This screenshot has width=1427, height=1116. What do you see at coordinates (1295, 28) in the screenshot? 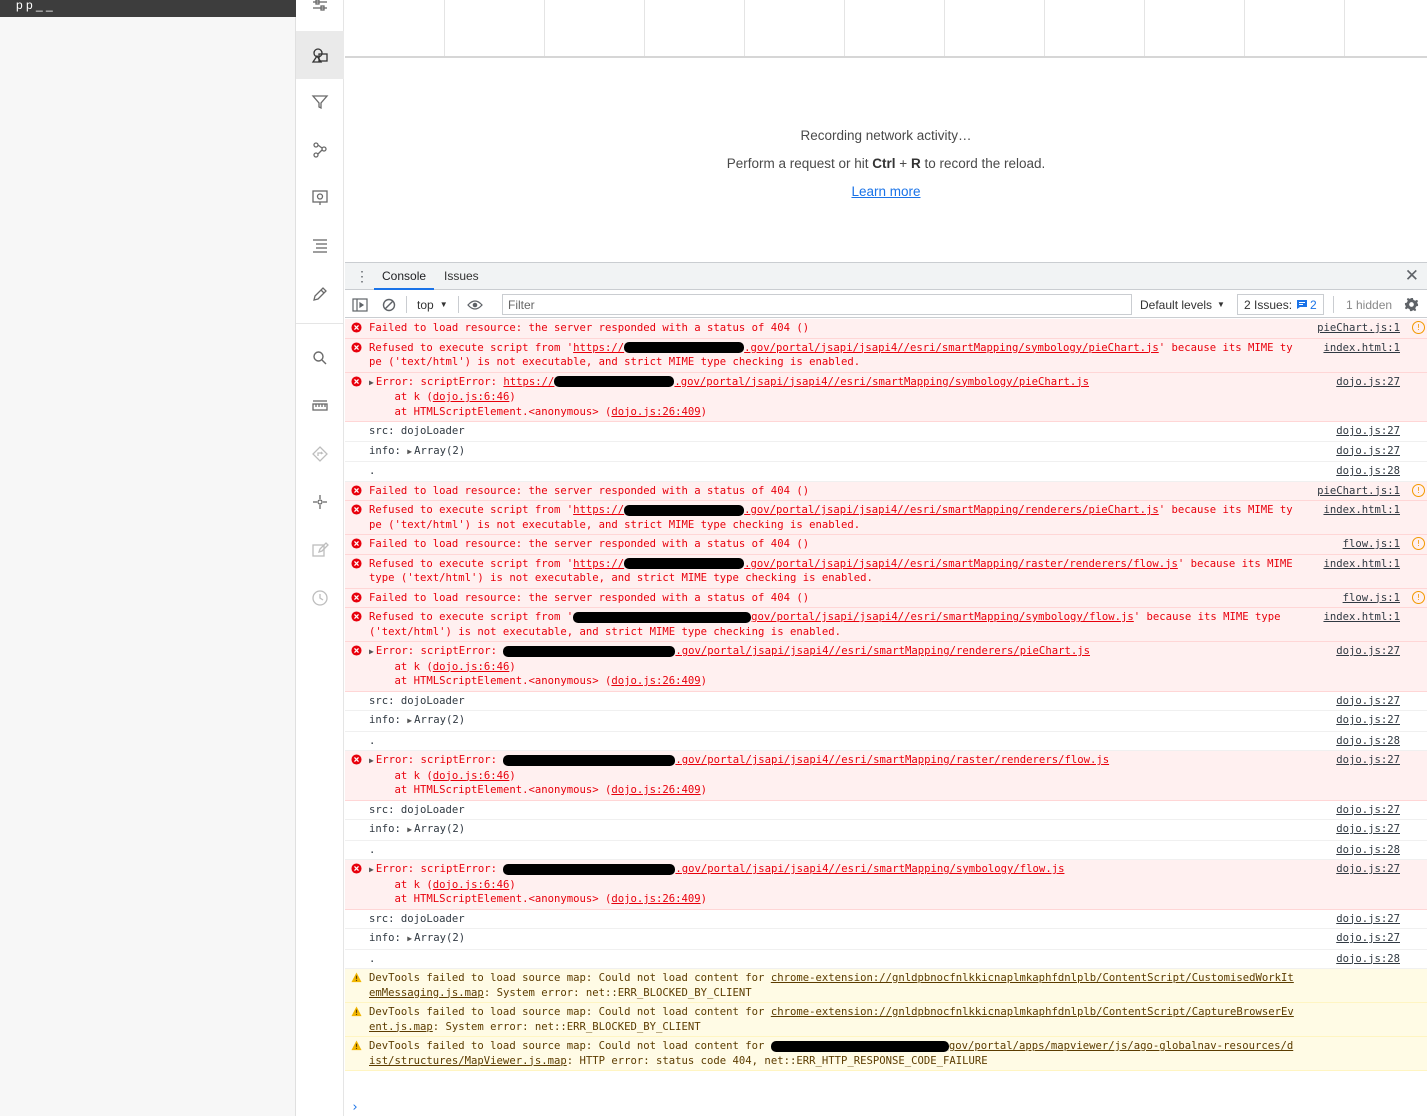
I see `waterfall-column` at bounding box center [1295, 28].